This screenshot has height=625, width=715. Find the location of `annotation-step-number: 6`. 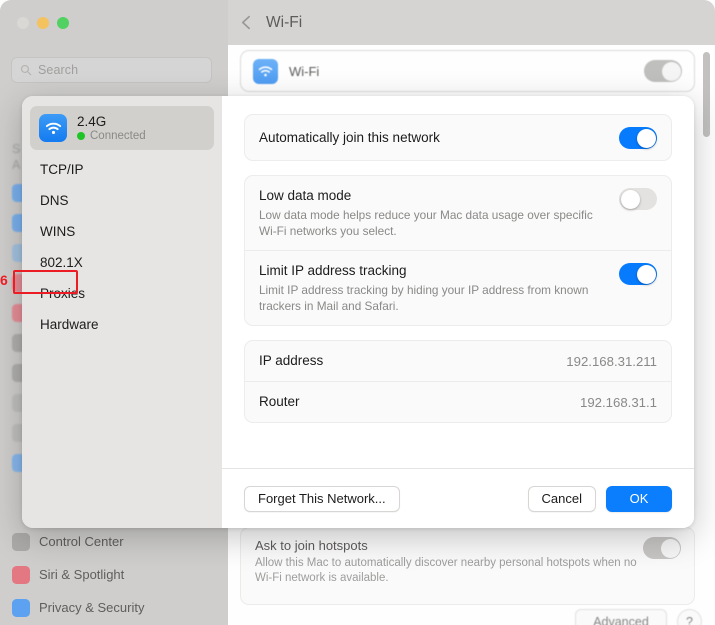

annotation-step-number: 6 is located at coordinates (4, 280).